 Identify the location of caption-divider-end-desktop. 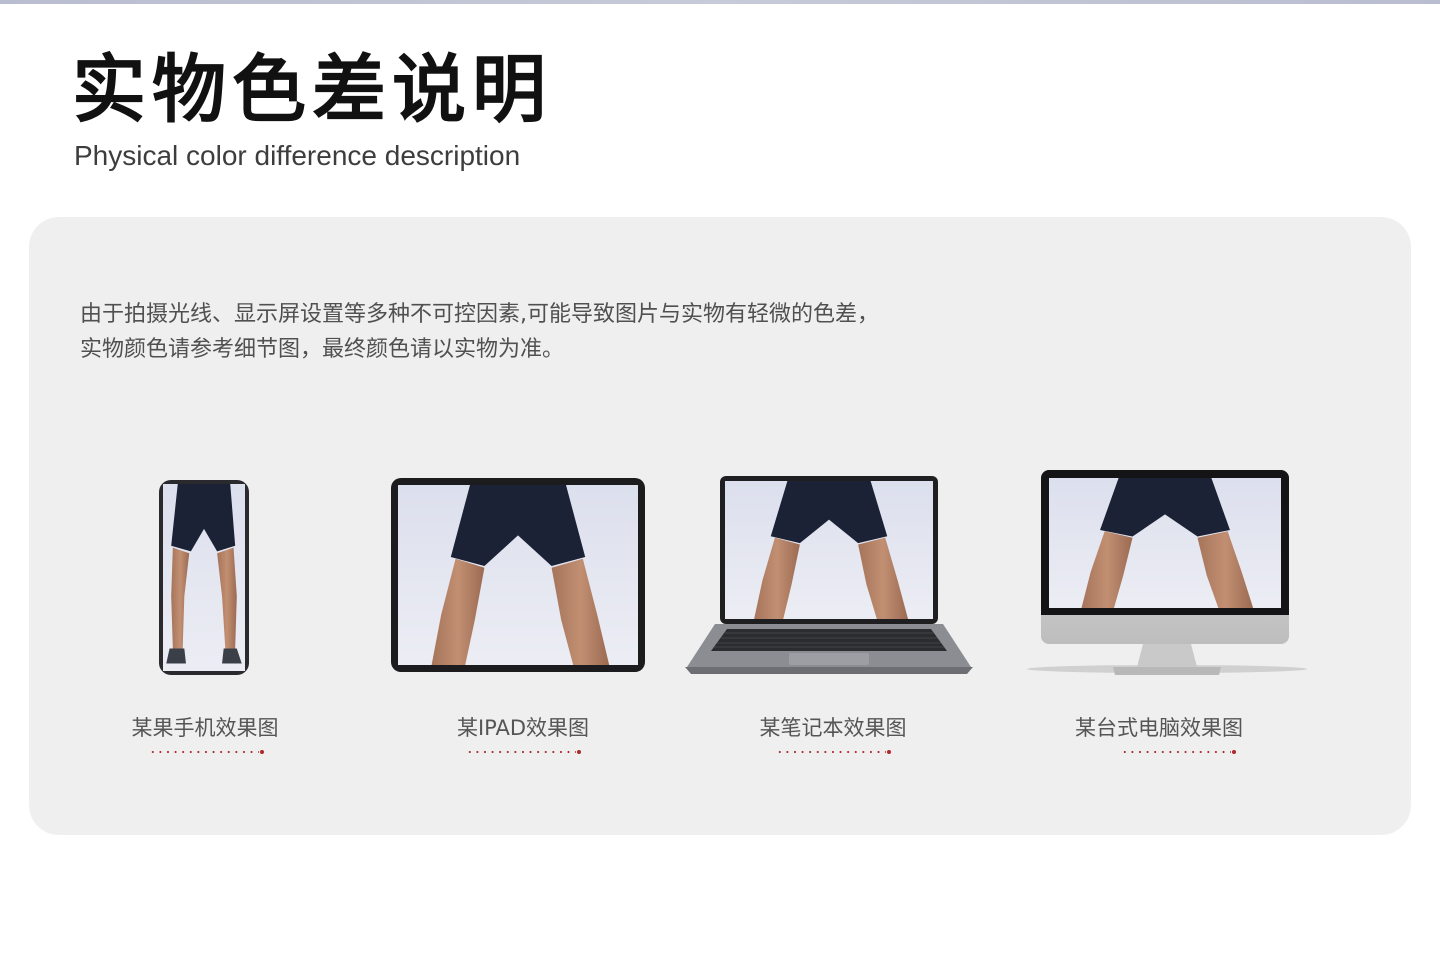
(1234, 752).